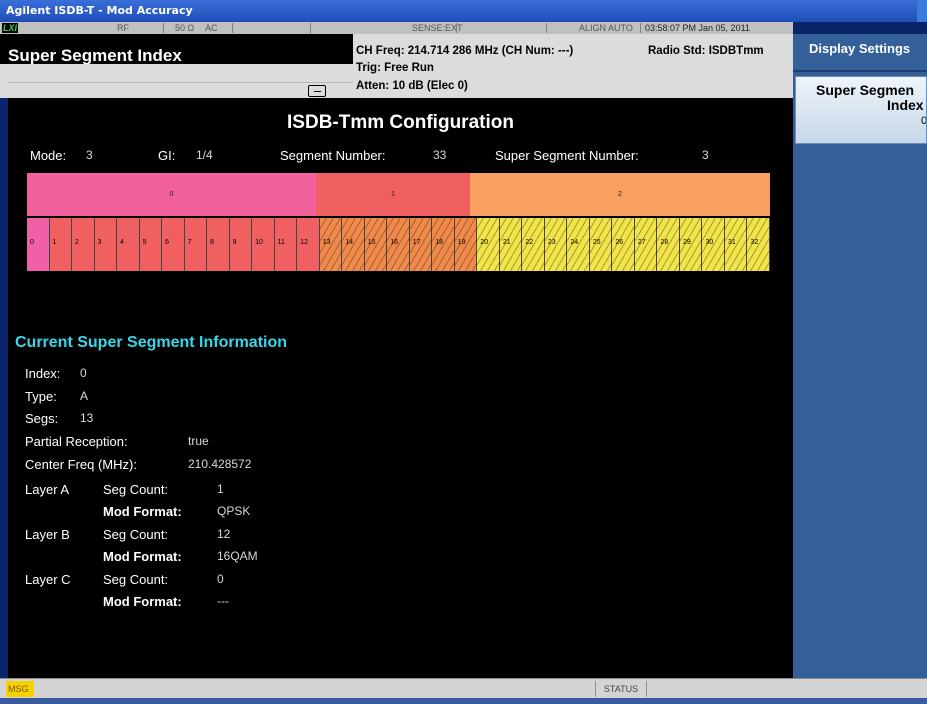 The height and width of the screenshot is (704, 927). Describe the element at coordinates (416, 242) in the screenshot. I see `segment-label: 17` at that location.